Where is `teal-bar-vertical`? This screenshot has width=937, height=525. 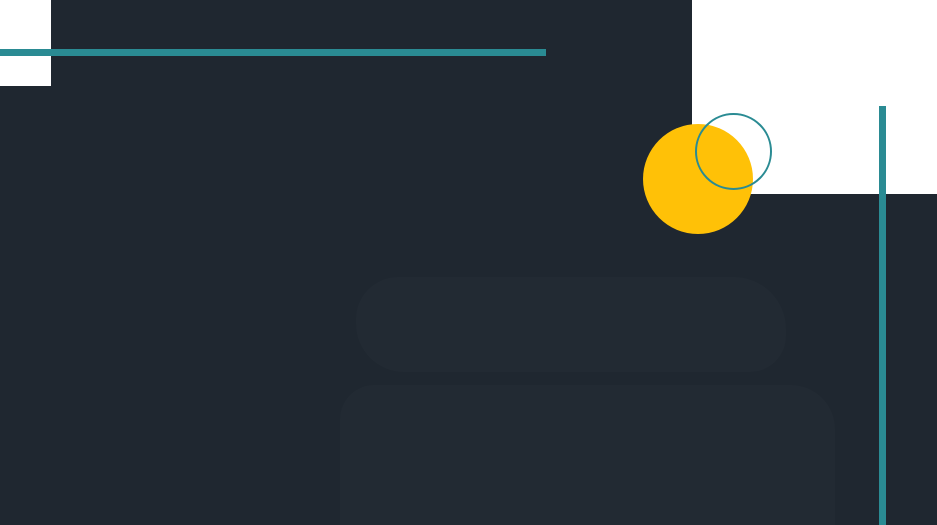
teal-bar-vertical is located at coordinates (882, 315).